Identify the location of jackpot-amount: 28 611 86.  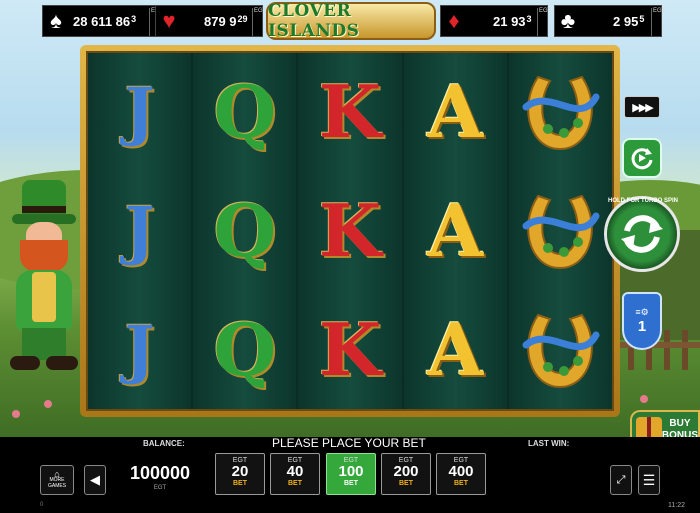
(102, 21).